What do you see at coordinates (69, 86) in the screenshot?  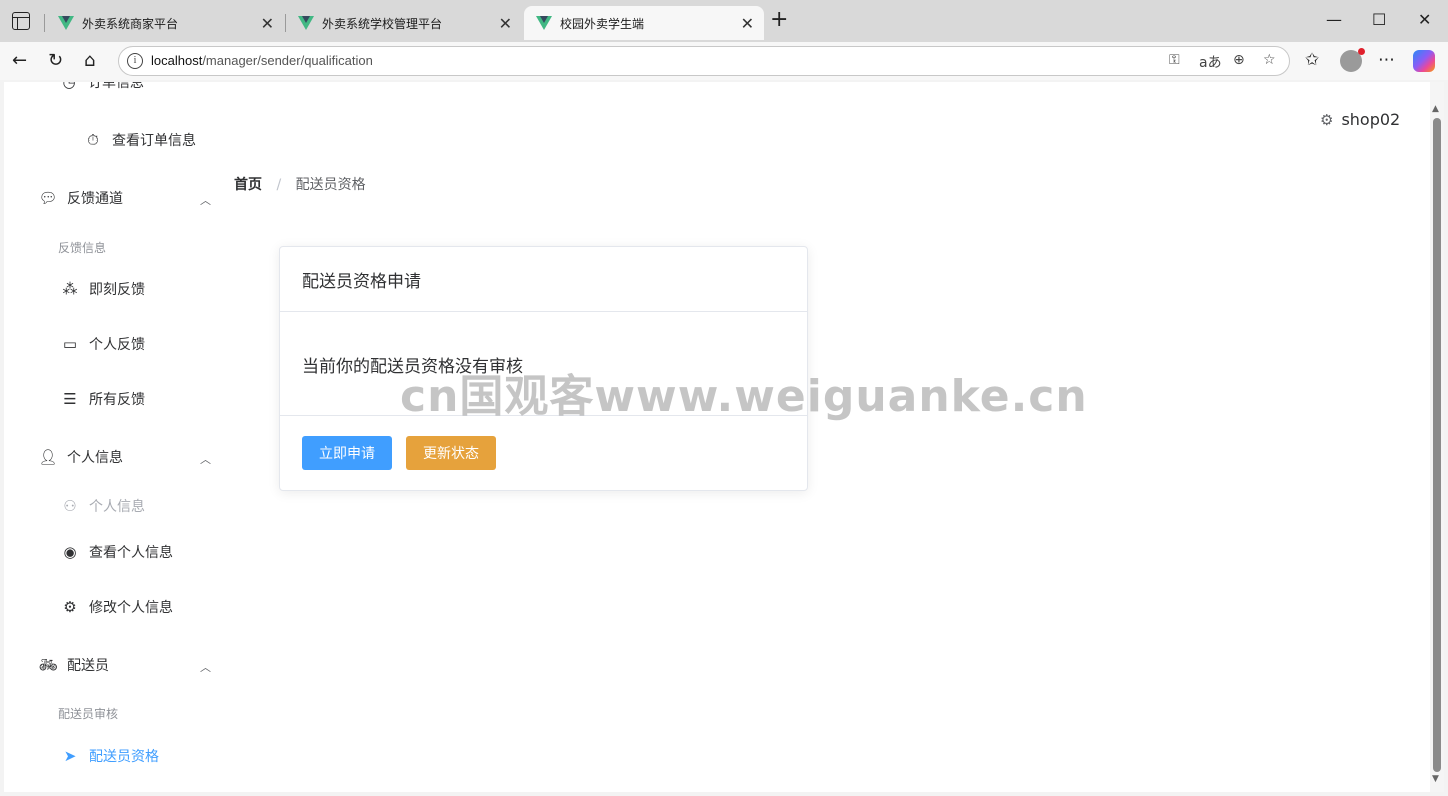 I see `clock-icon: ◷` at bounding box center [69, 86].